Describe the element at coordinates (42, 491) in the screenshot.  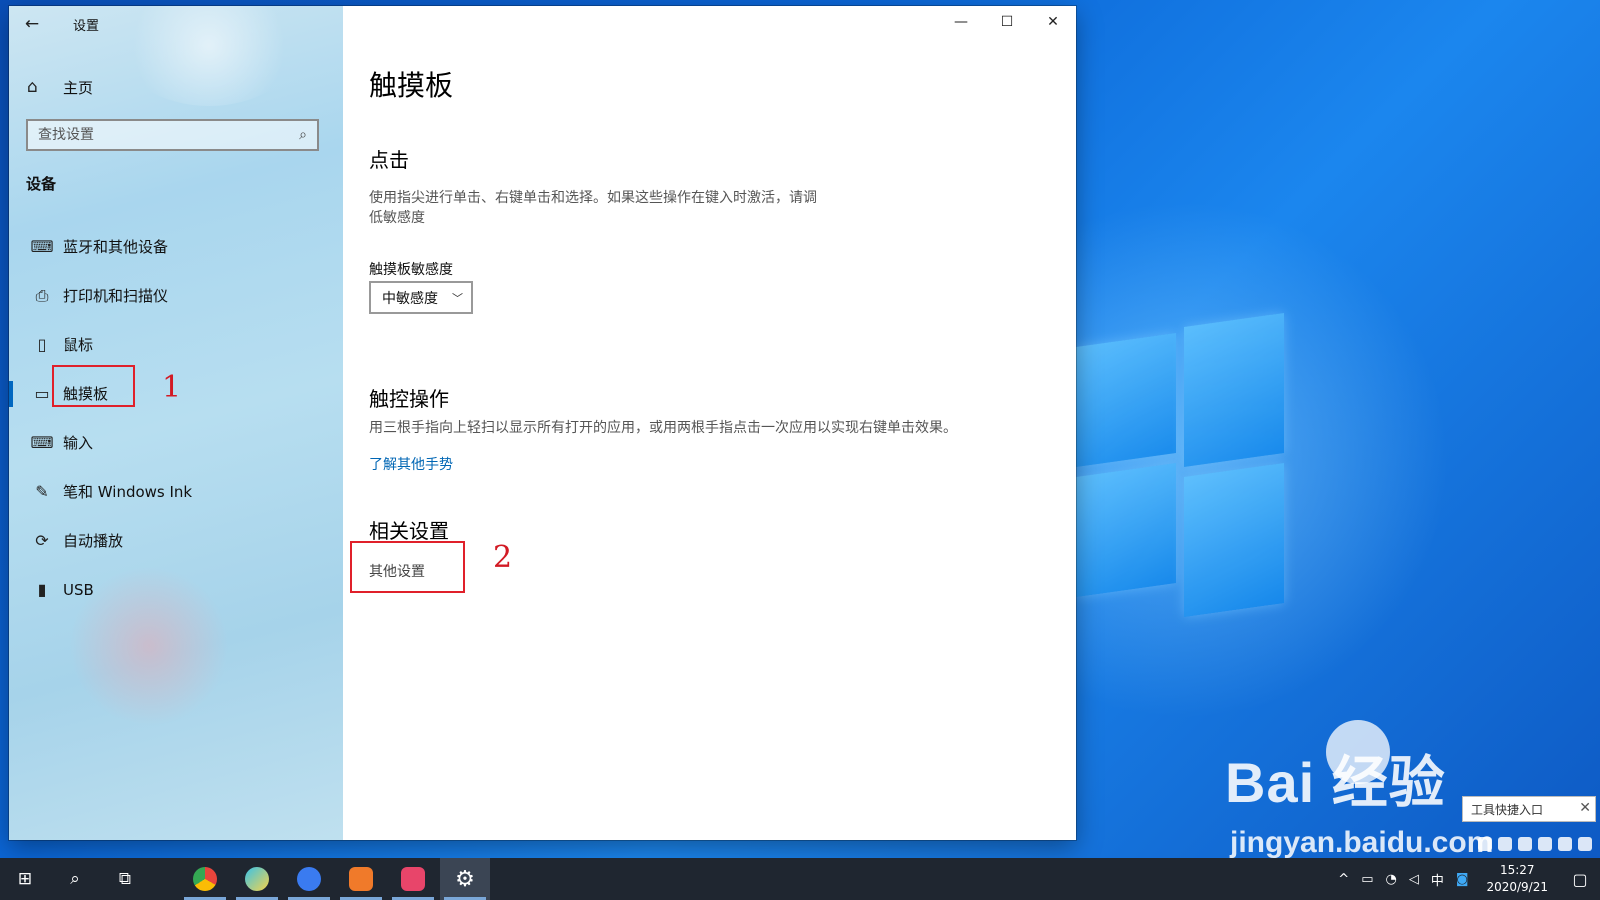
I see `pen-icon: ✎` at that location.